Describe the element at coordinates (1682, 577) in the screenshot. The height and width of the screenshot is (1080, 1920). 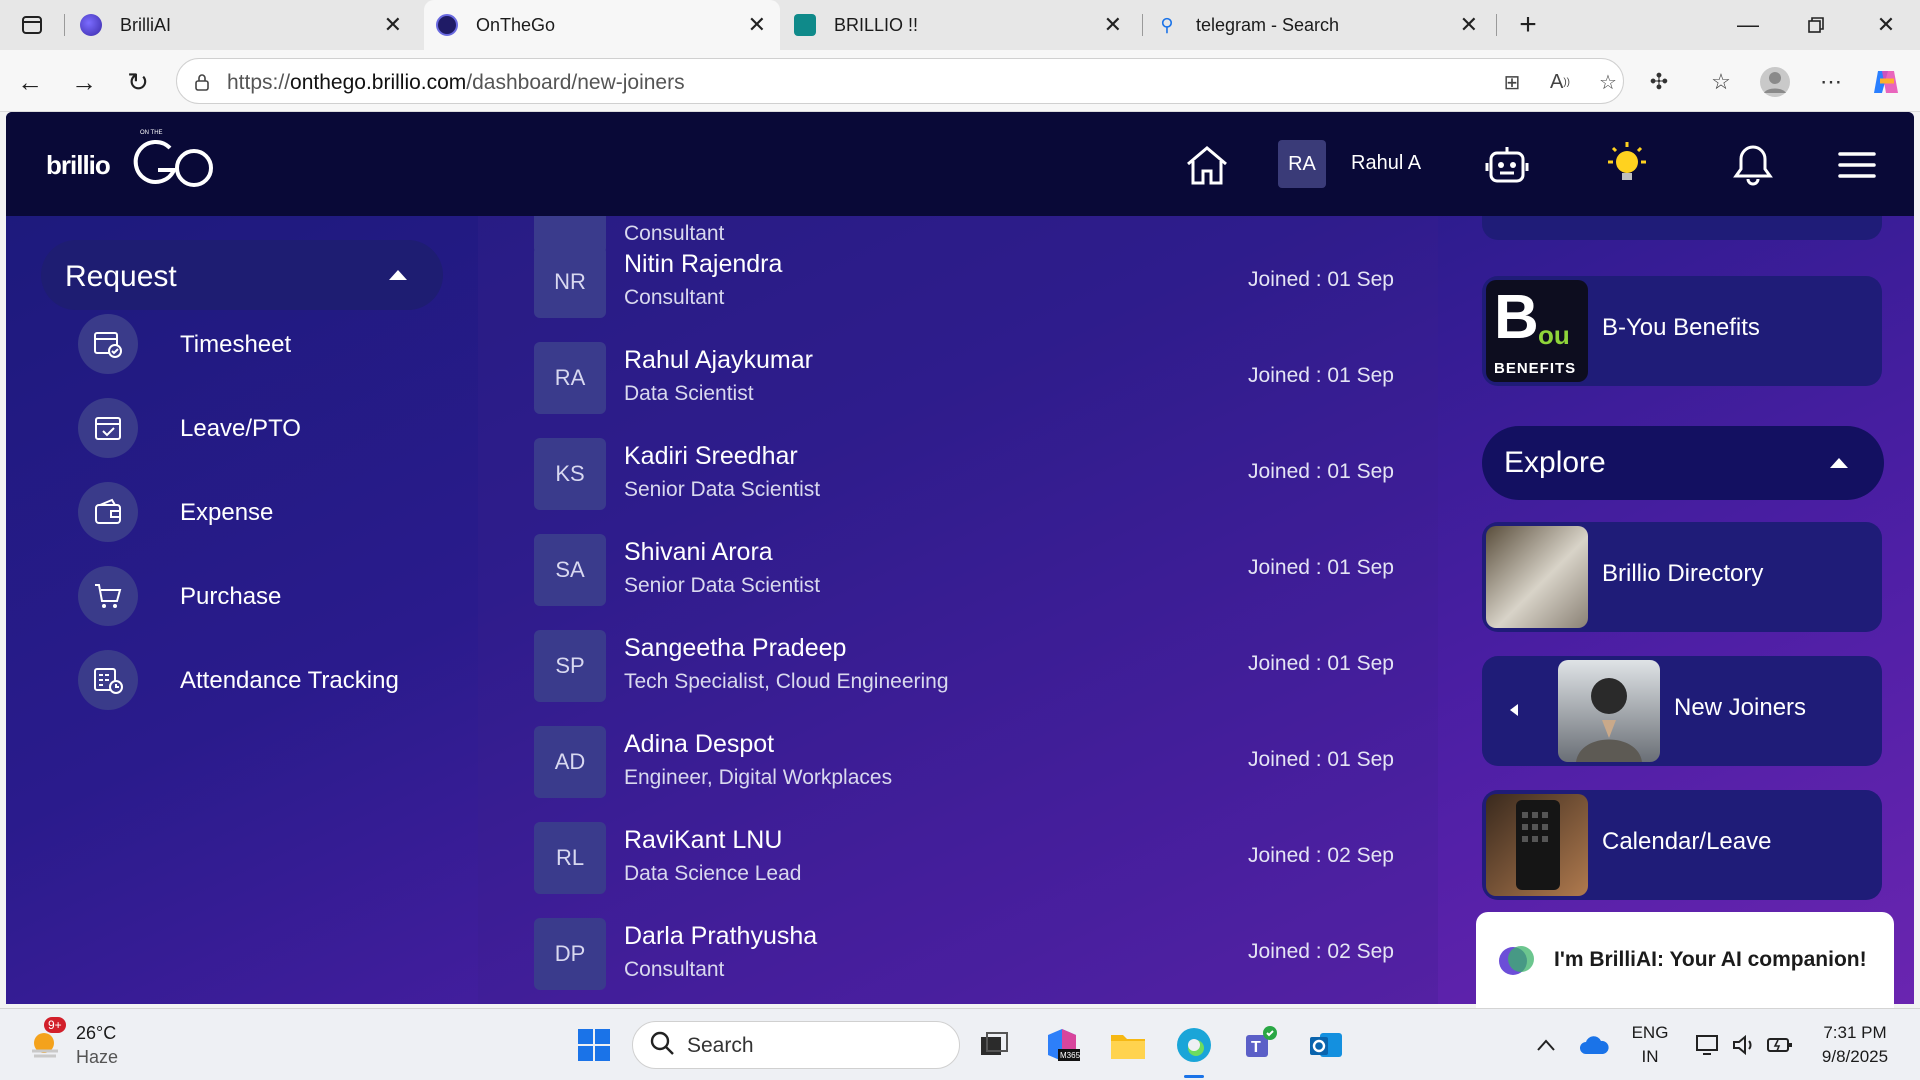
I see `brillio-directory-card: Brillio Directory` at that location.